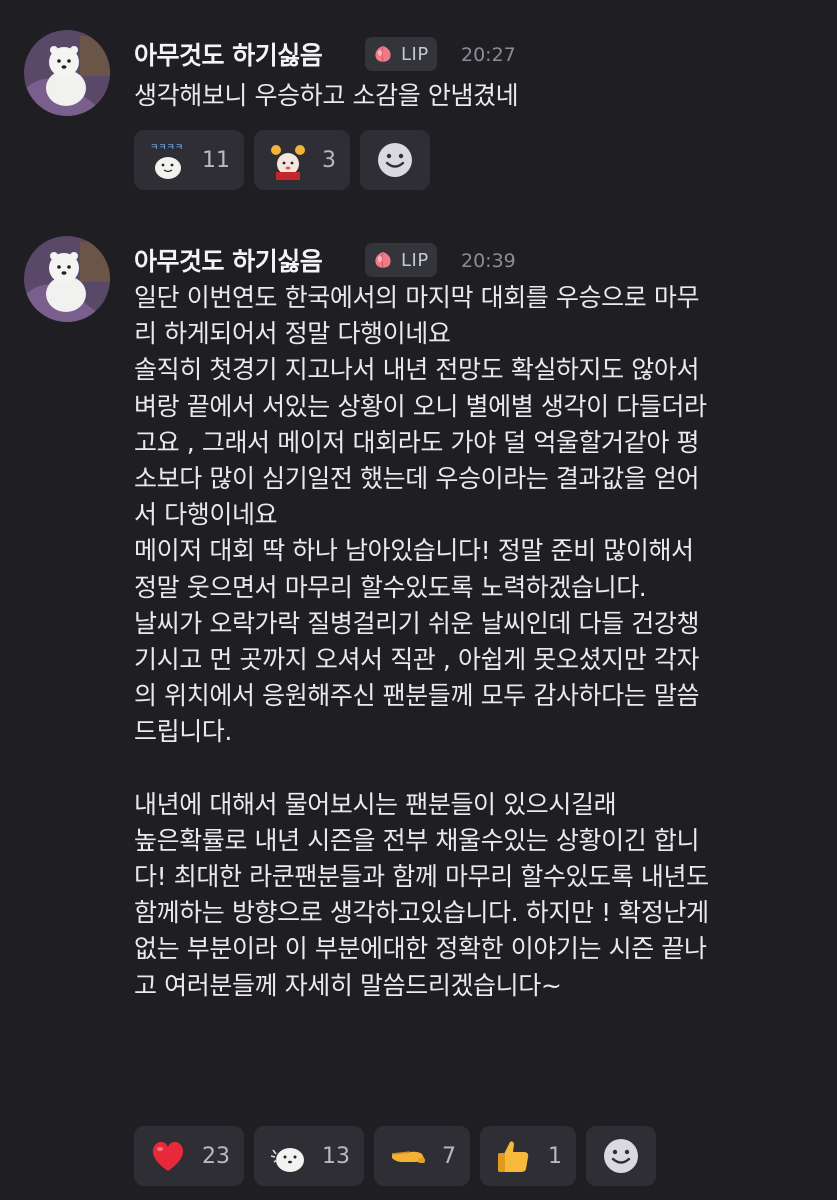 This screenshot has width=837, height=1200. Describe the element at coordinates (168, 1156) in the screenshot. I see `red-heart-icon` at that location.